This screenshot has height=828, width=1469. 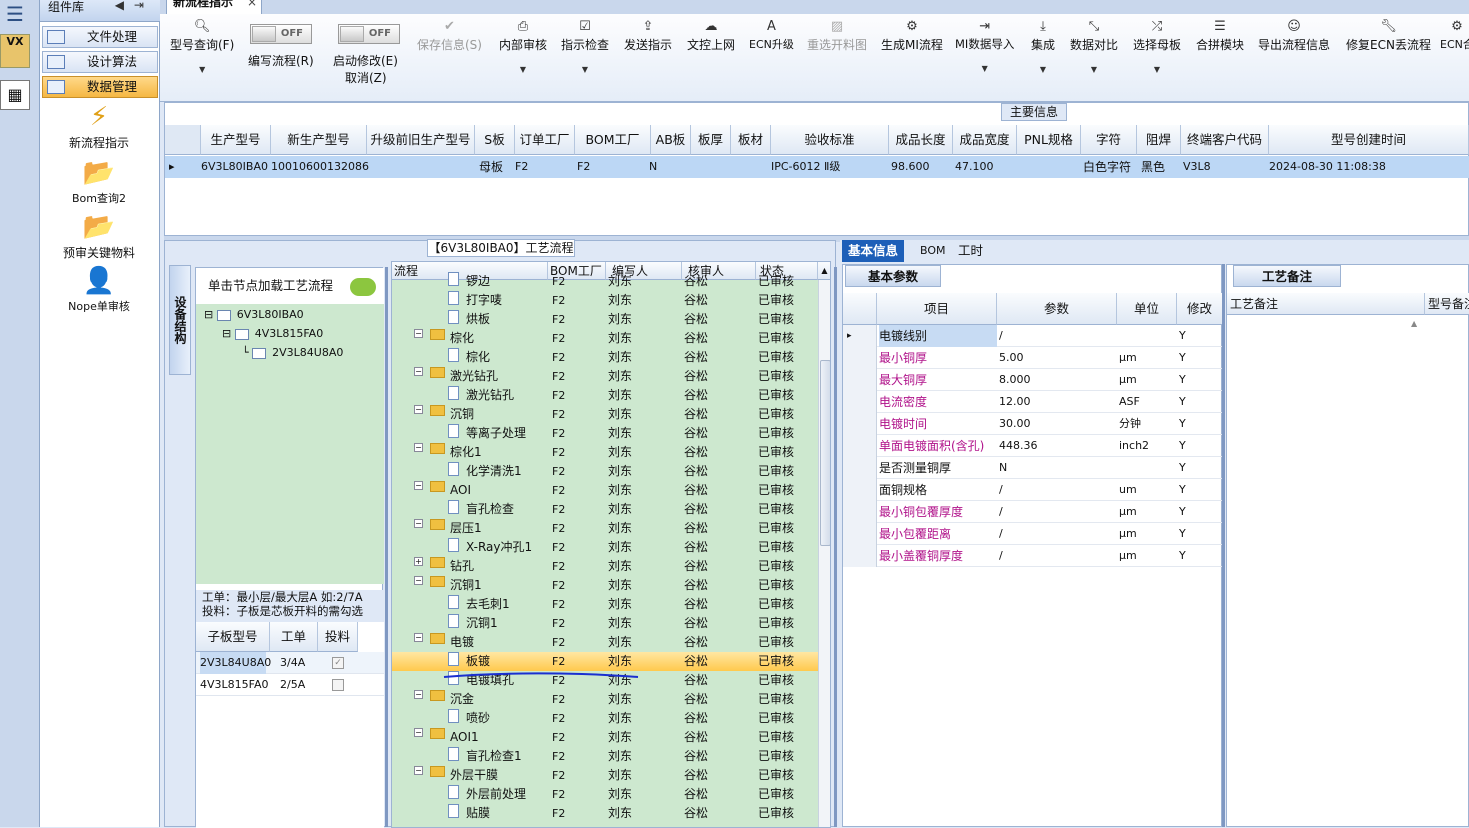 I want to click on flow-row: − 电镀 F2 刘东 谷松 已审核, so click(x=605, y=642).